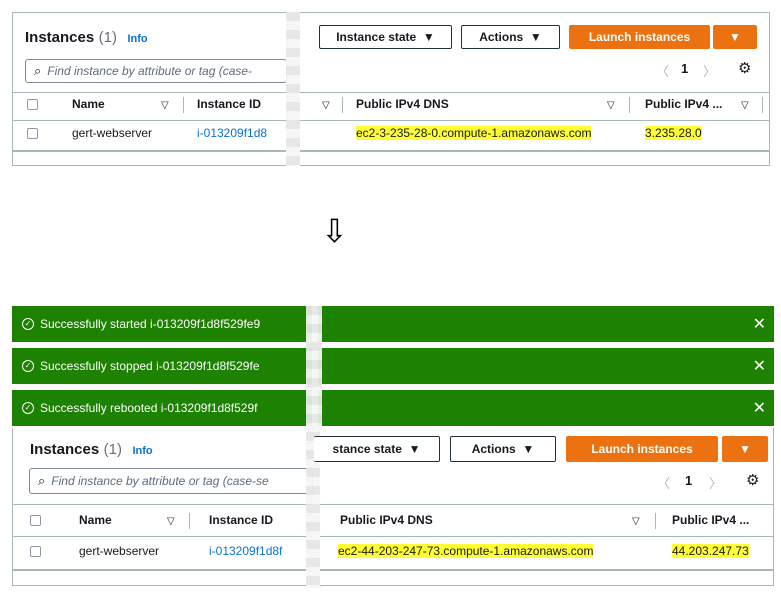 Image resolution: width=781 pixels, height=597 pixels. What do you see at coordinates (546, 324) in the screenshot?
I see `success-flash-started-right: ✕` at bounding box center [546, 324].